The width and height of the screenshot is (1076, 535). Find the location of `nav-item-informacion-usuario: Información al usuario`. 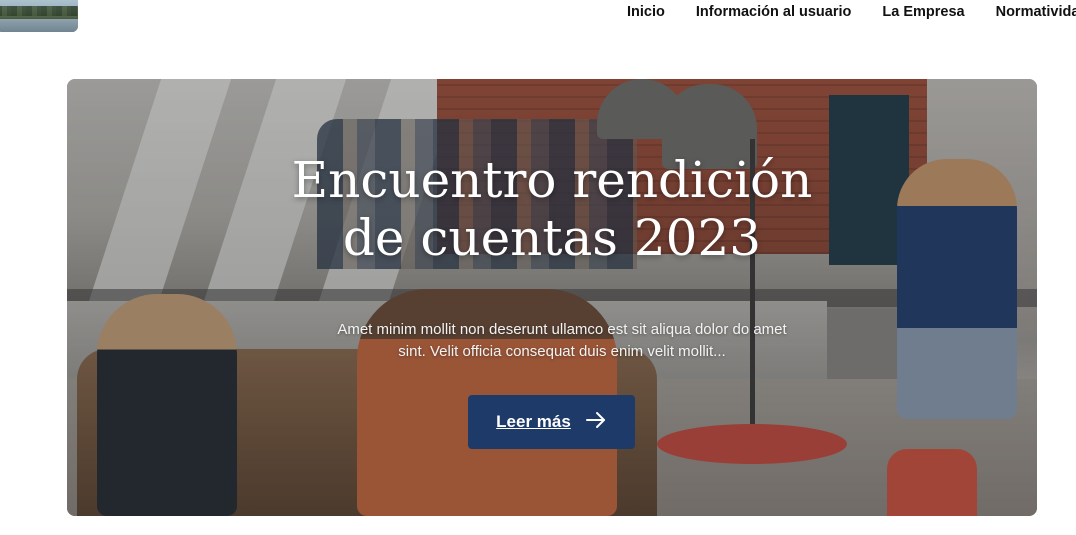

nav-item-informacion-usuario: Información al usuario is located at coordinates (774, 12).